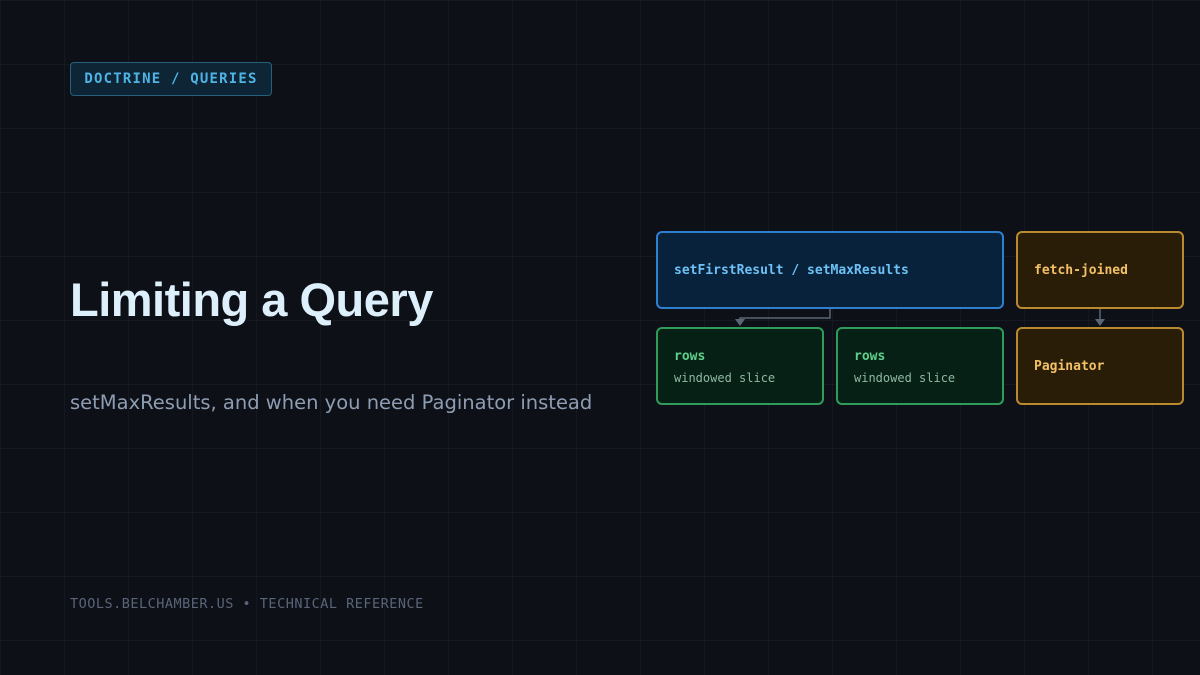 The height and width of the screenshot is (675, 1200). What do you see at coordinates (740, 322) in the screenshot?
I see `arrowhead-rows` at bounding box center [740, 322].